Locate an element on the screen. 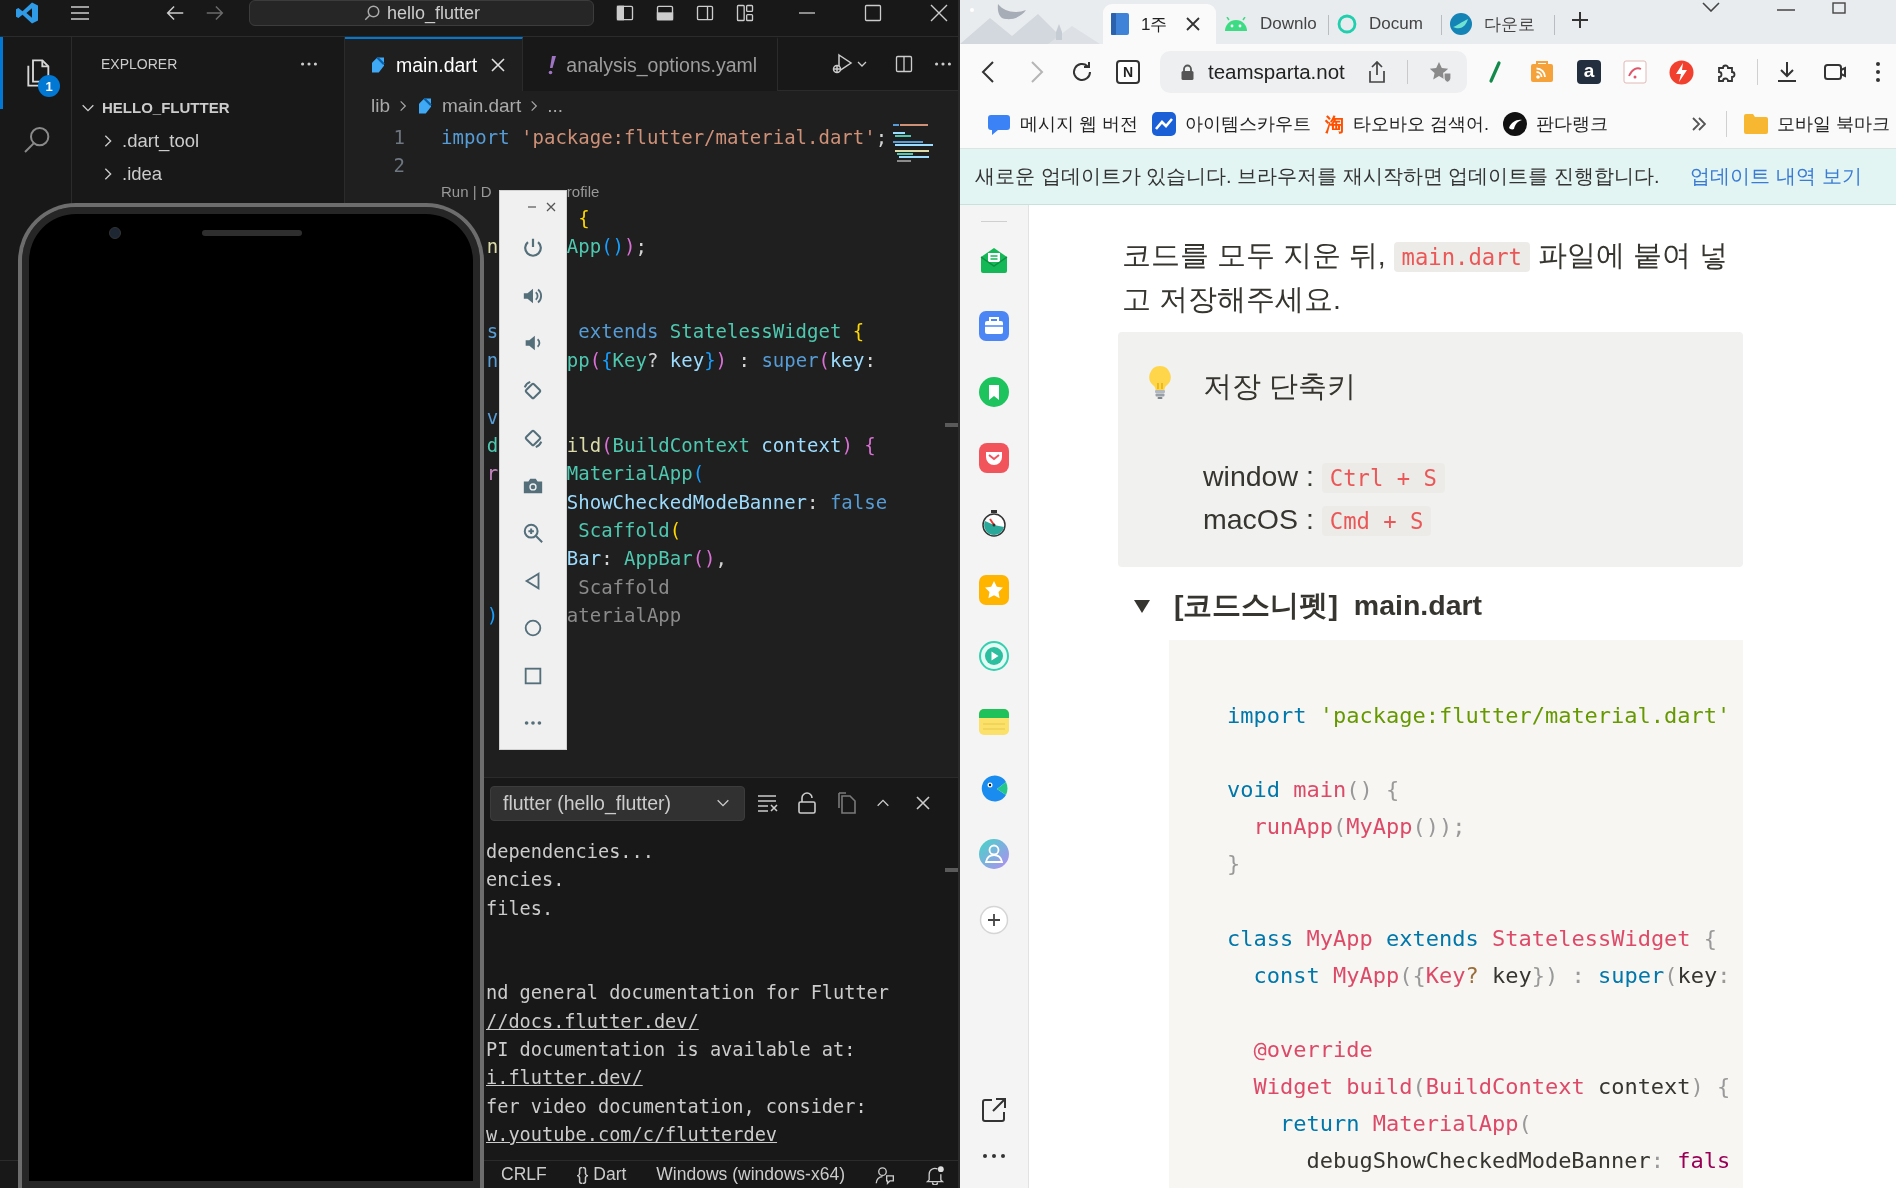 The height and width of the screenshot is (1188, 1896). rotate-left-icon is located at coordinates (533, 390).